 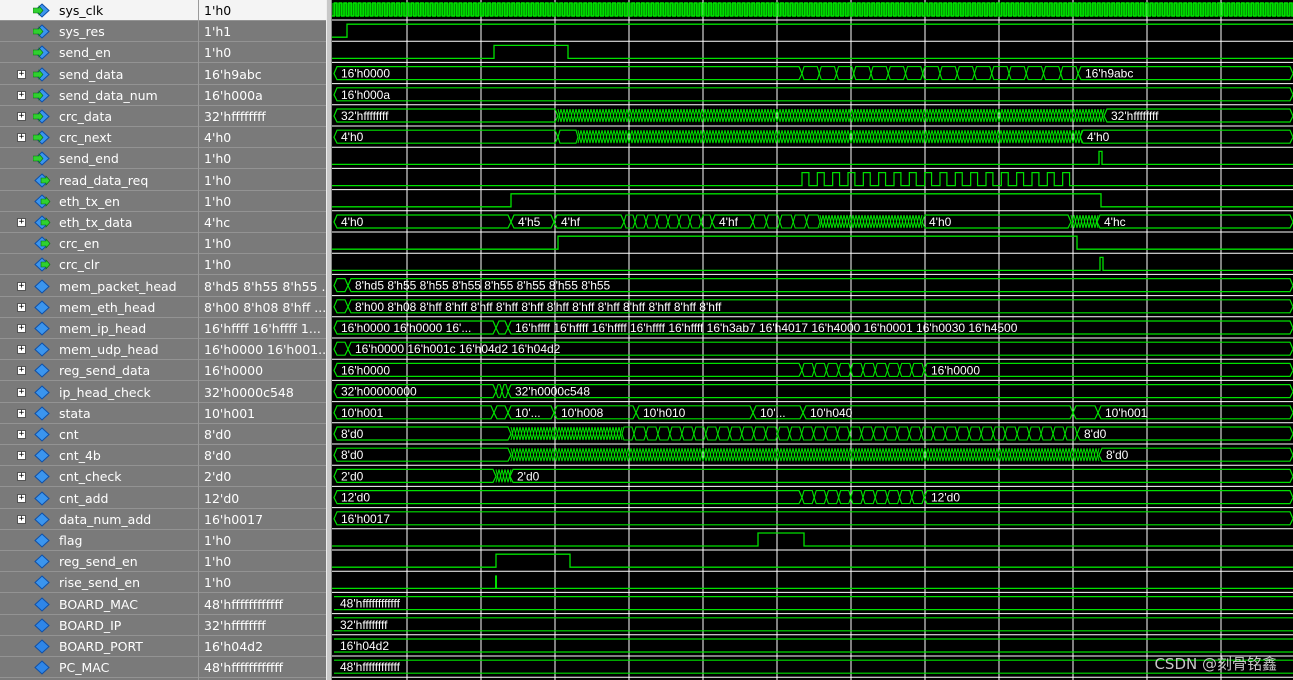 What do you see at coordinates (99, 477) in the screenshot?
I see `signal-row-cnt_check: + cnt_check` at bounding box center [99, 477].